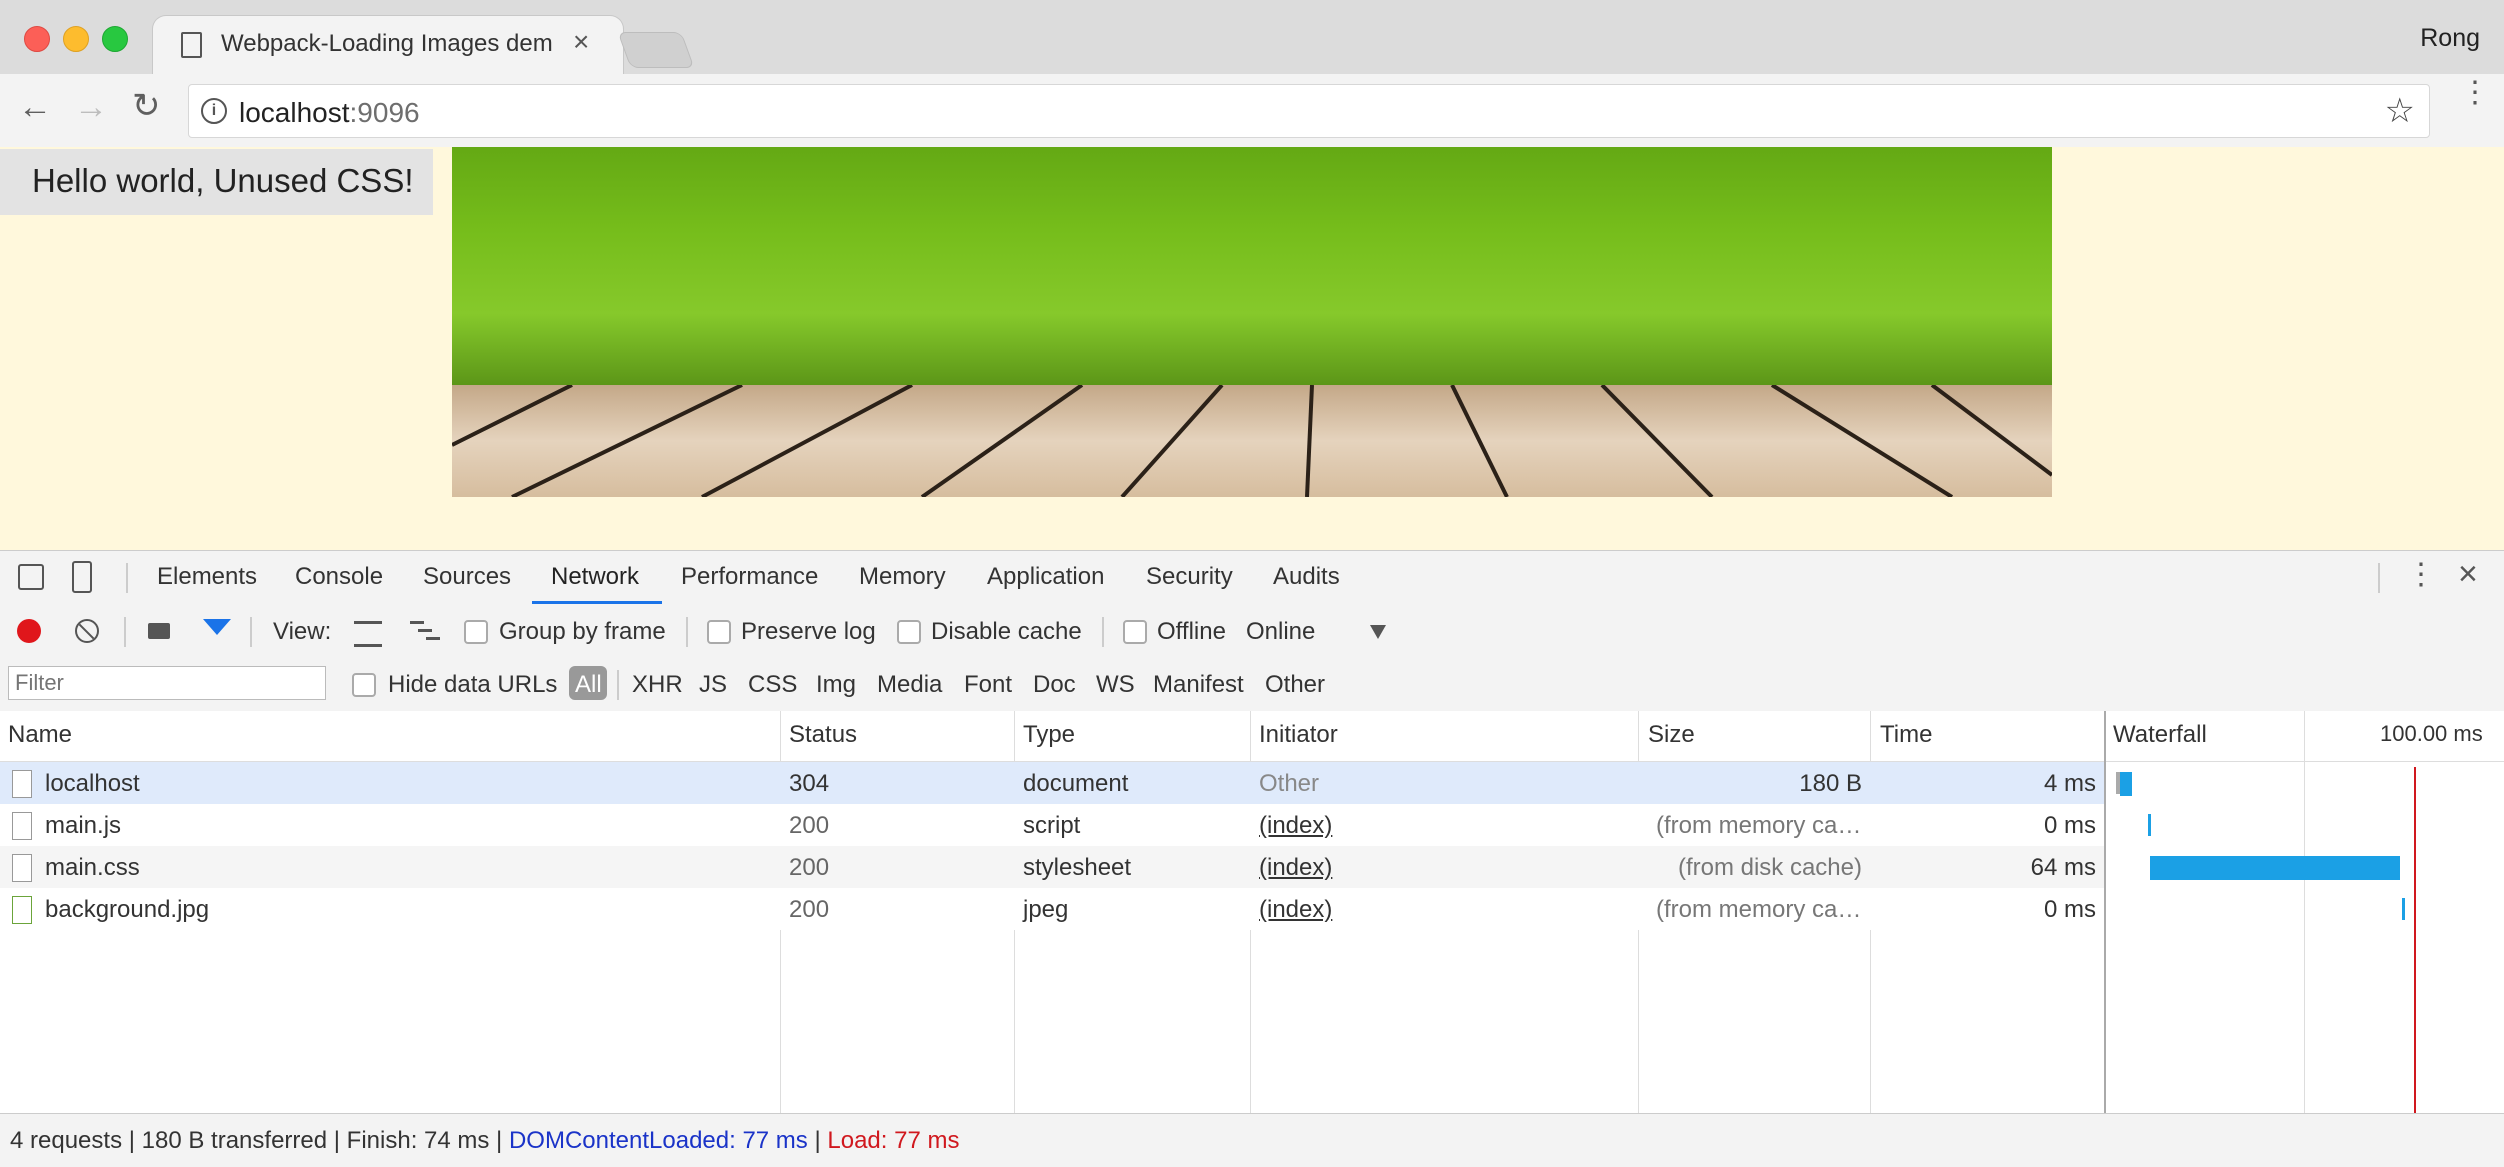  What do you see at coordinates (29, 631) in the screenshot?
I see `record-icon` at bounding box center [29, 631].